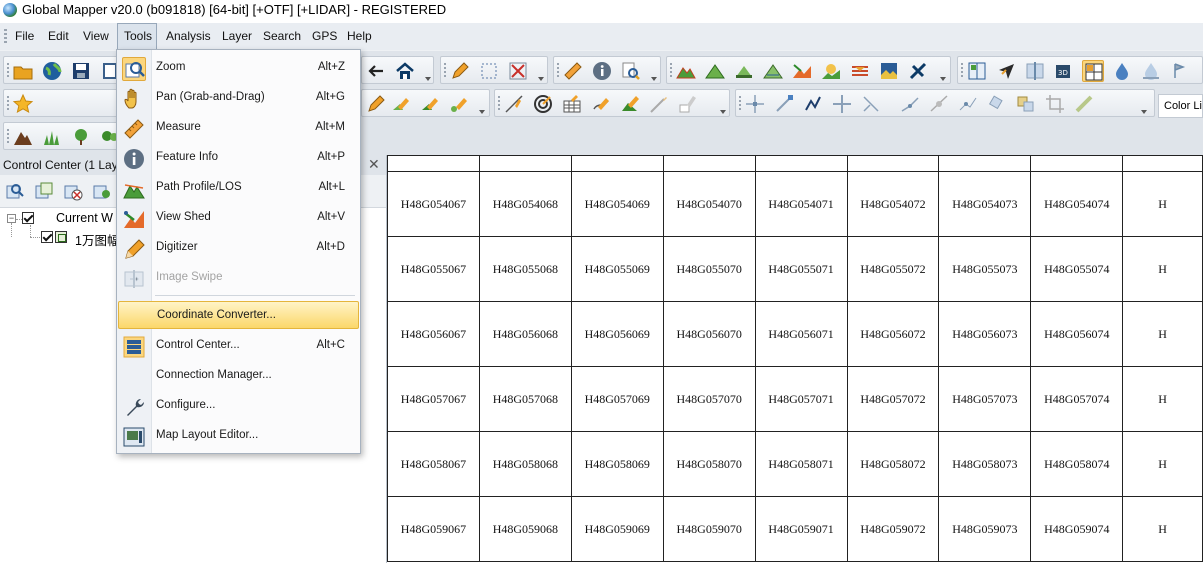 This screenshot has width=1203, height=563. Describe the element at coordinates (997, 104) in the screenshot. I see `rotate-icon` at that location.